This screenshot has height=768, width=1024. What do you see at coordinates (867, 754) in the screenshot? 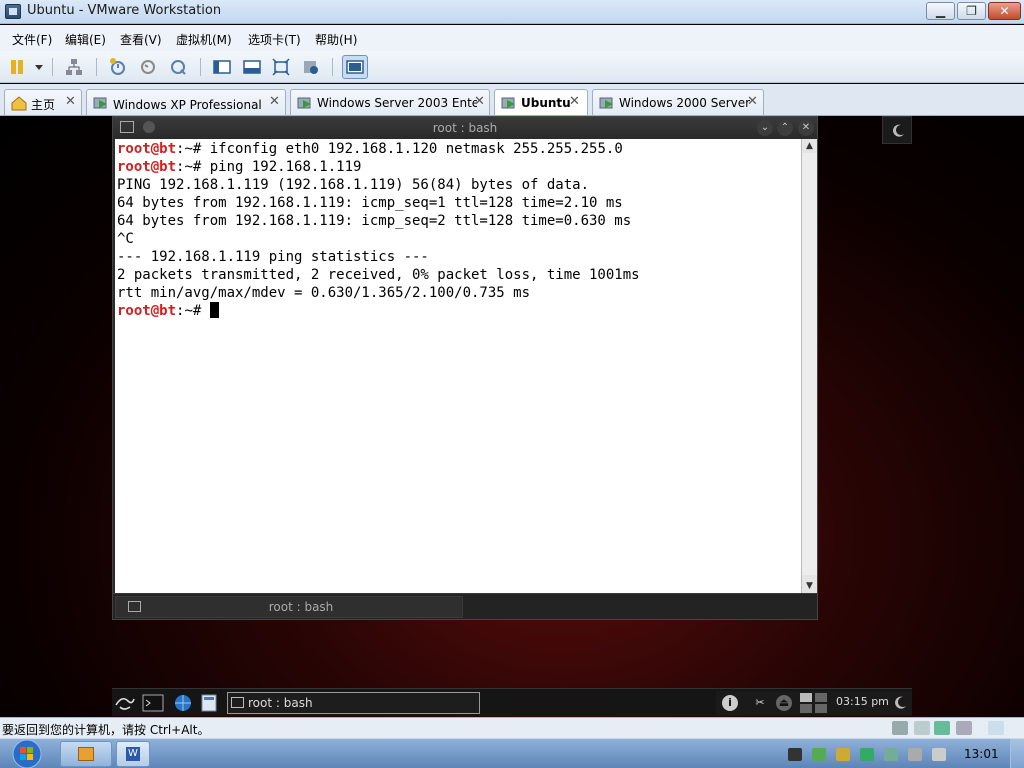
I see `security-center-icon` at bounding box center [867, 754].